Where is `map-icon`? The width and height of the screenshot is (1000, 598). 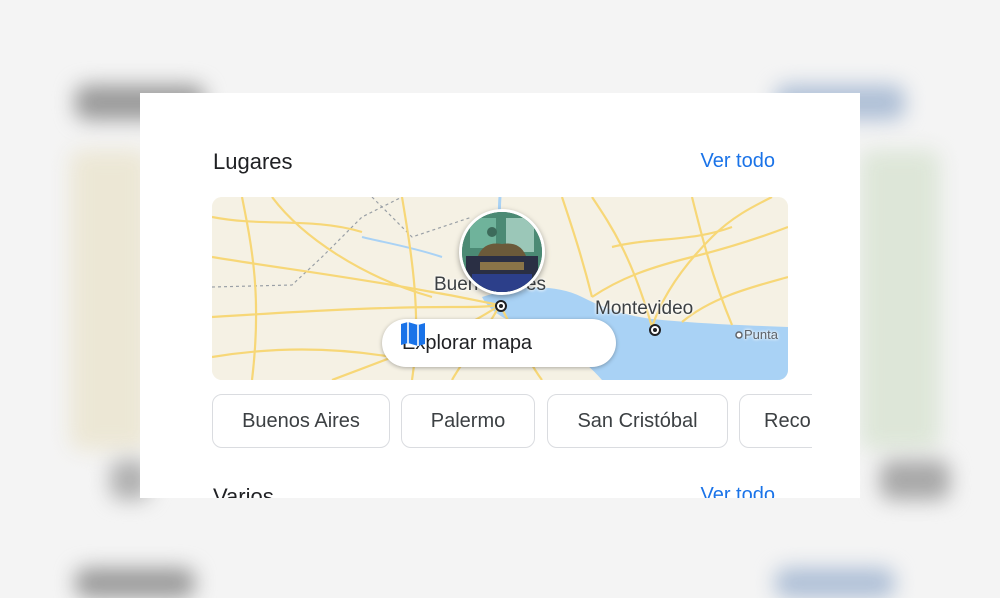 map-icon is located at coordinates (413, 334).